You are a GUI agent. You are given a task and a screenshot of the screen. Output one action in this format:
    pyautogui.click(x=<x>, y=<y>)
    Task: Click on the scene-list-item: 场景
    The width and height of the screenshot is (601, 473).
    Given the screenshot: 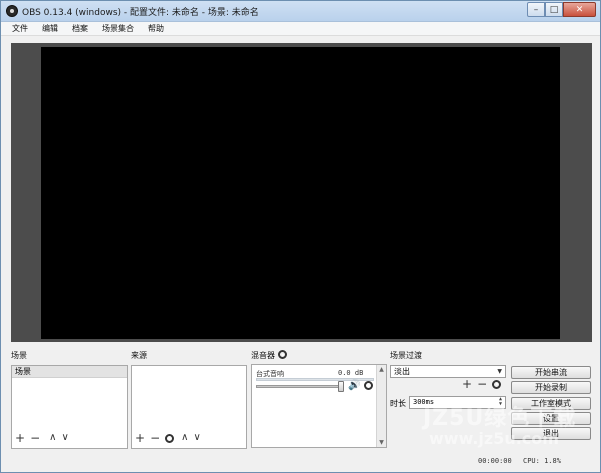 What is the action you would take?
    pyautogui.click(x=69, y=372)
    